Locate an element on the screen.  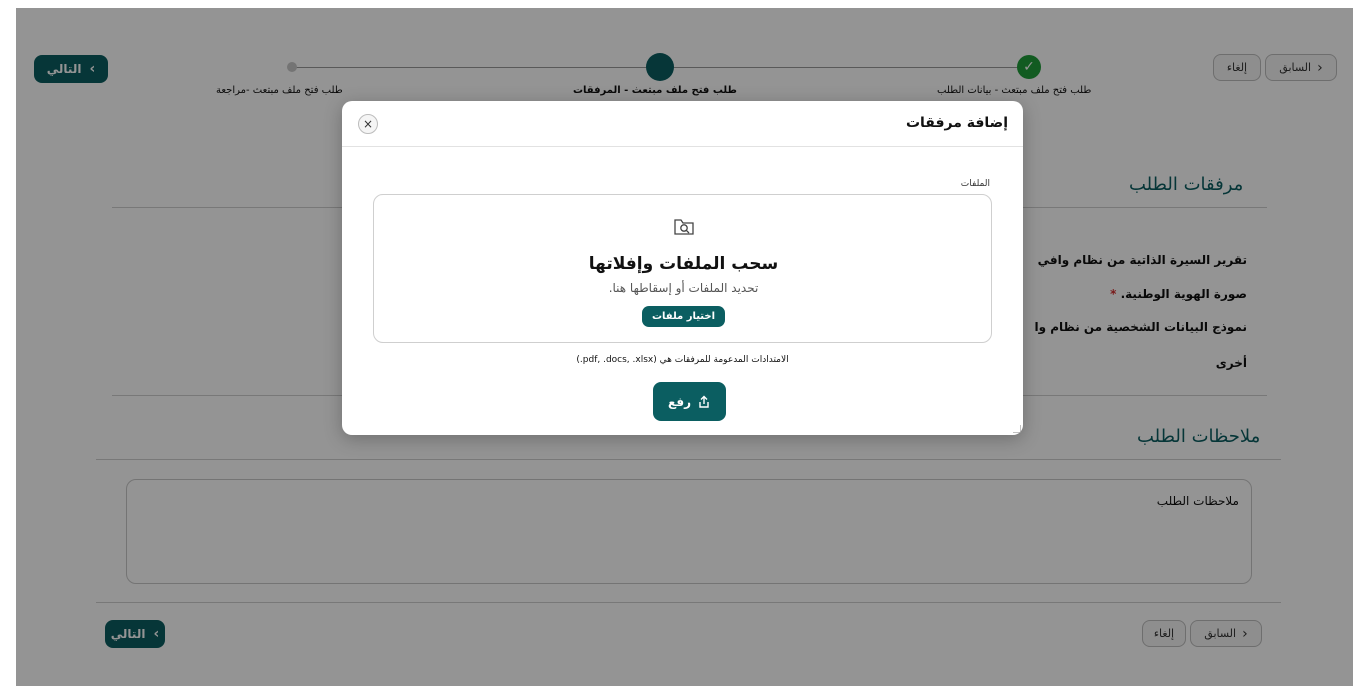
upload-label: رفع is located at coordinates (679, 401).